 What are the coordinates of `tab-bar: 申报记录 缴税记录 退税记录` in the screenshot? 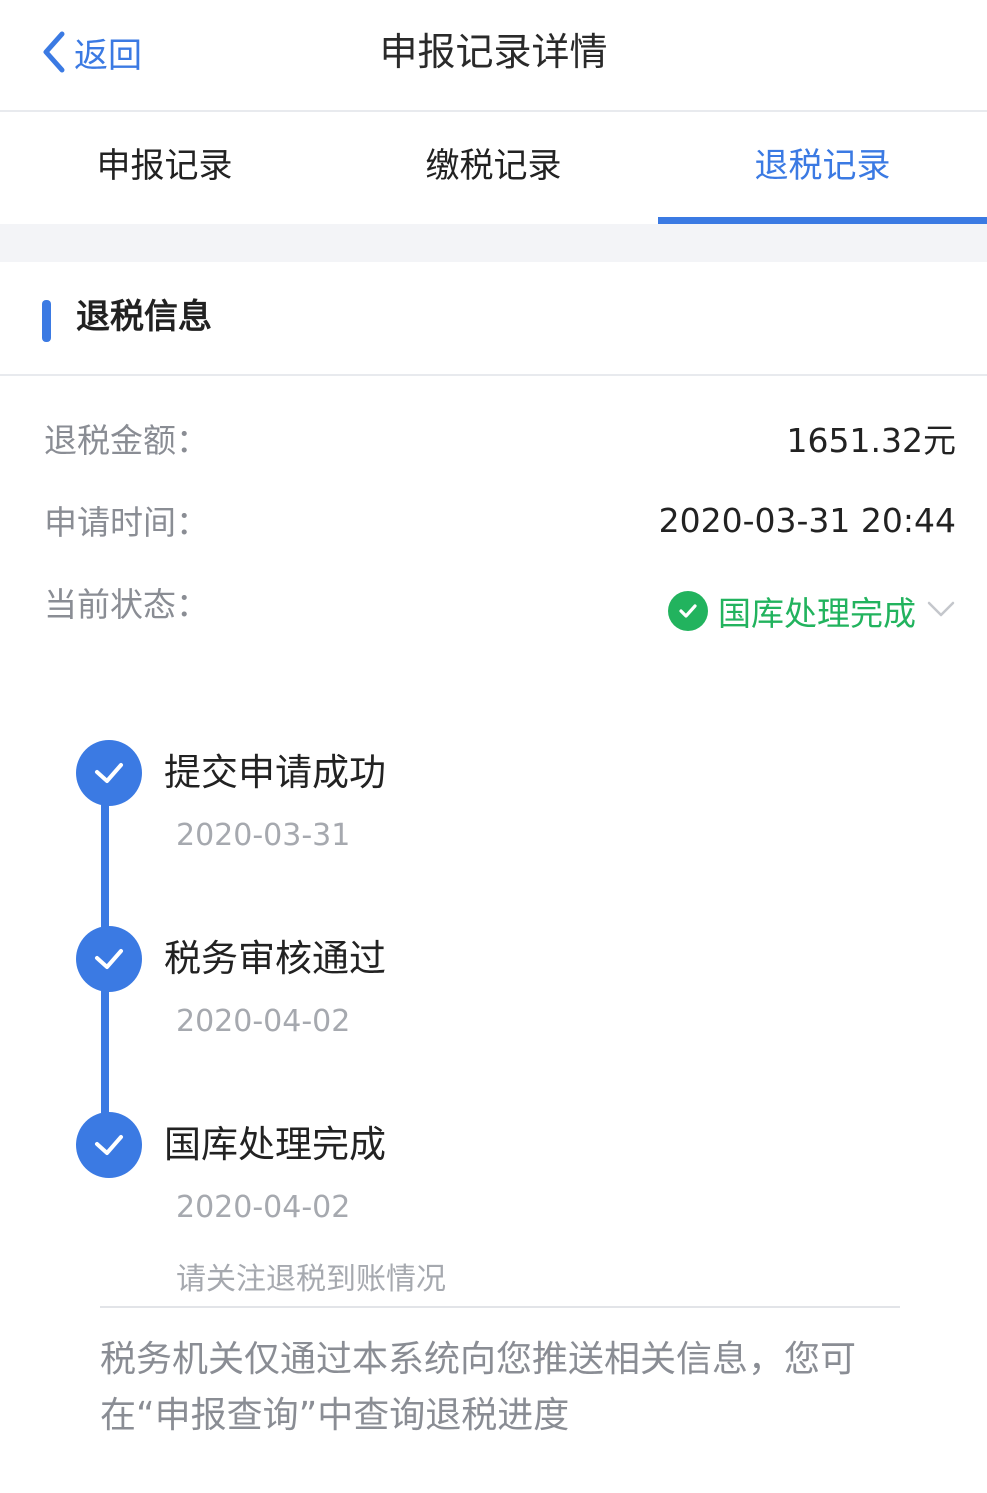 It's located at (493, 168).